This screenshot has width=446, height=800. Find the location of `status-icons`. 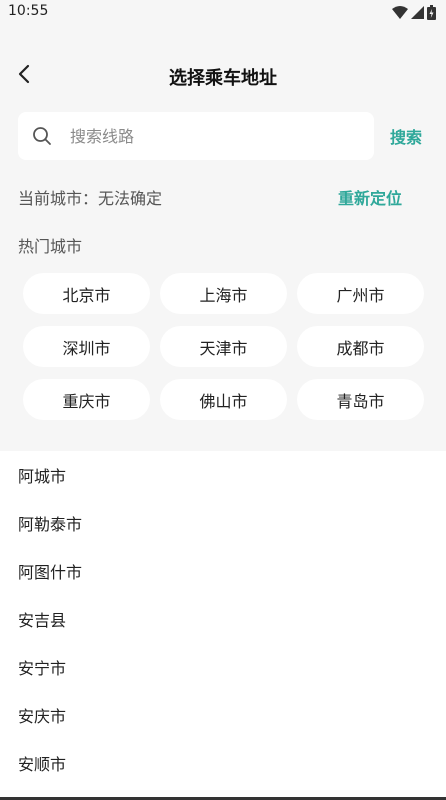

status-icons is located at coordinates (414, 12).